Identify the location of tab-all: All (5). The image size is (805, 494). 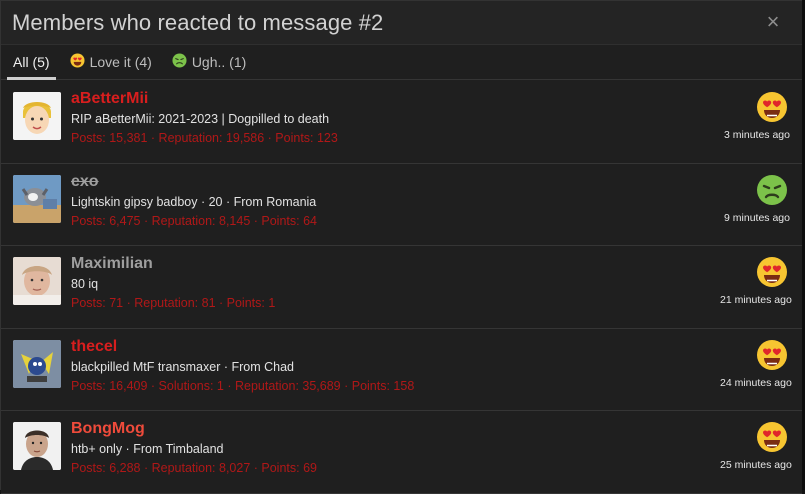
(31, 62).